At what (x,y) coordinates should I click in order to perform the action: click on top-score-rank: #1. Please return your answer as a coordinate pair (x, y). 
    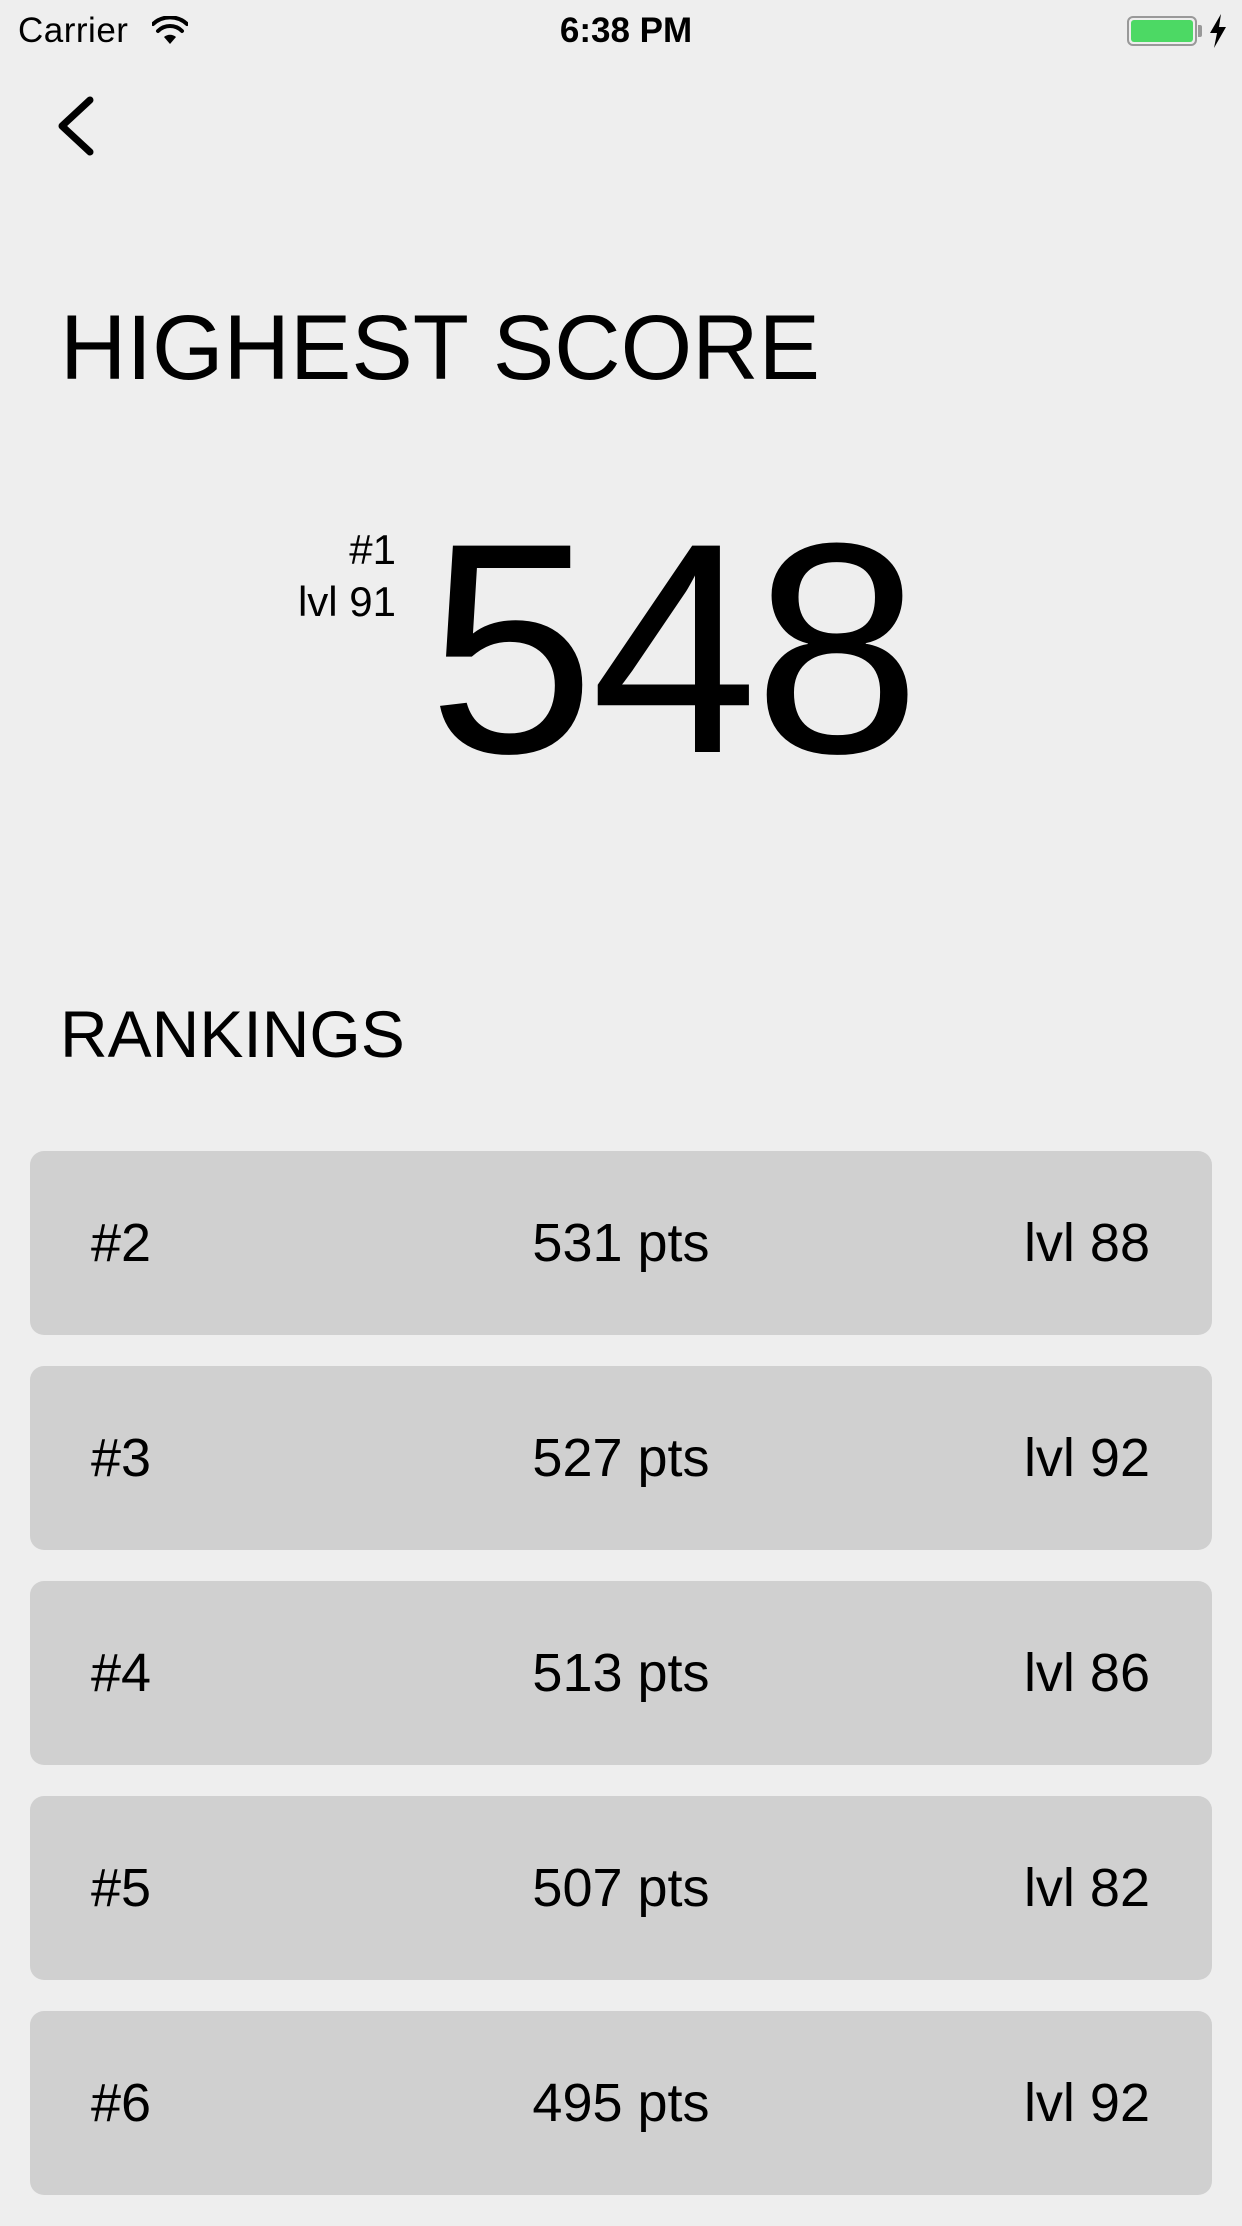
    Looking at the image, I should click on (372, 549).